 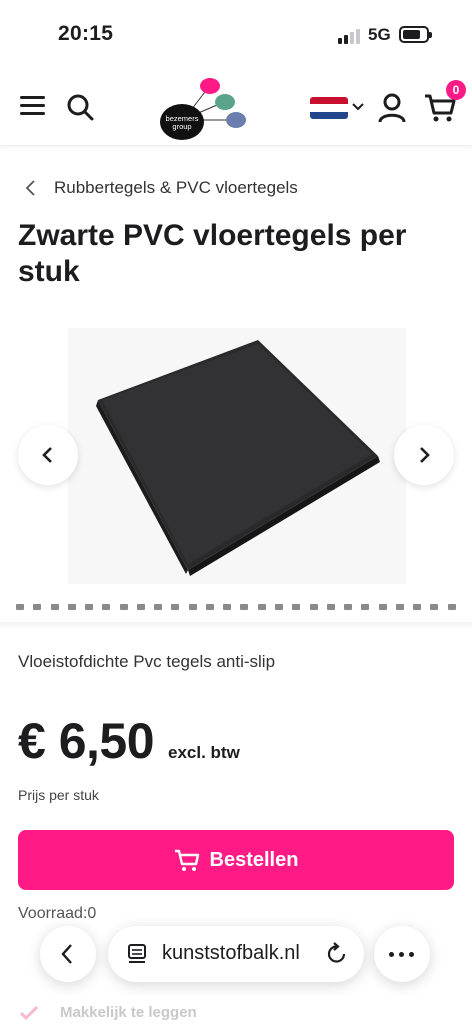 I want to click on network-label: 5G, so click(x=379, y=34).